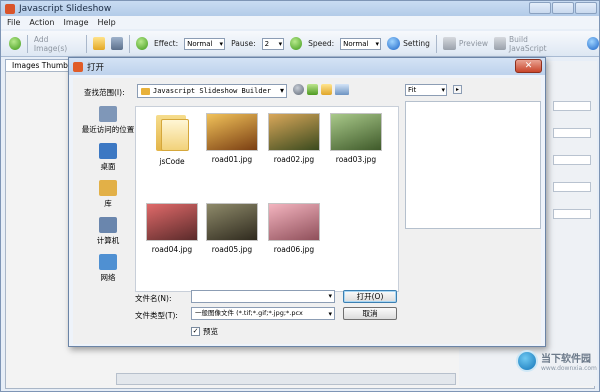  What do you see at coordinates (41, 22) in the screenshot?
I see `menu-action: Action` at bounding box center [41, 22].